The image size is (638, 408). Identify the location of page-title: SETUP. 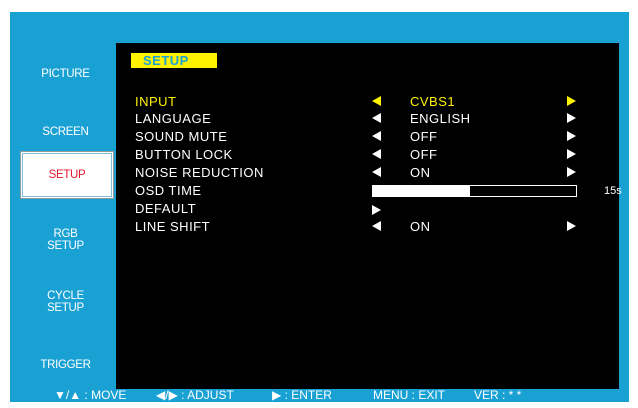
(174, 60).